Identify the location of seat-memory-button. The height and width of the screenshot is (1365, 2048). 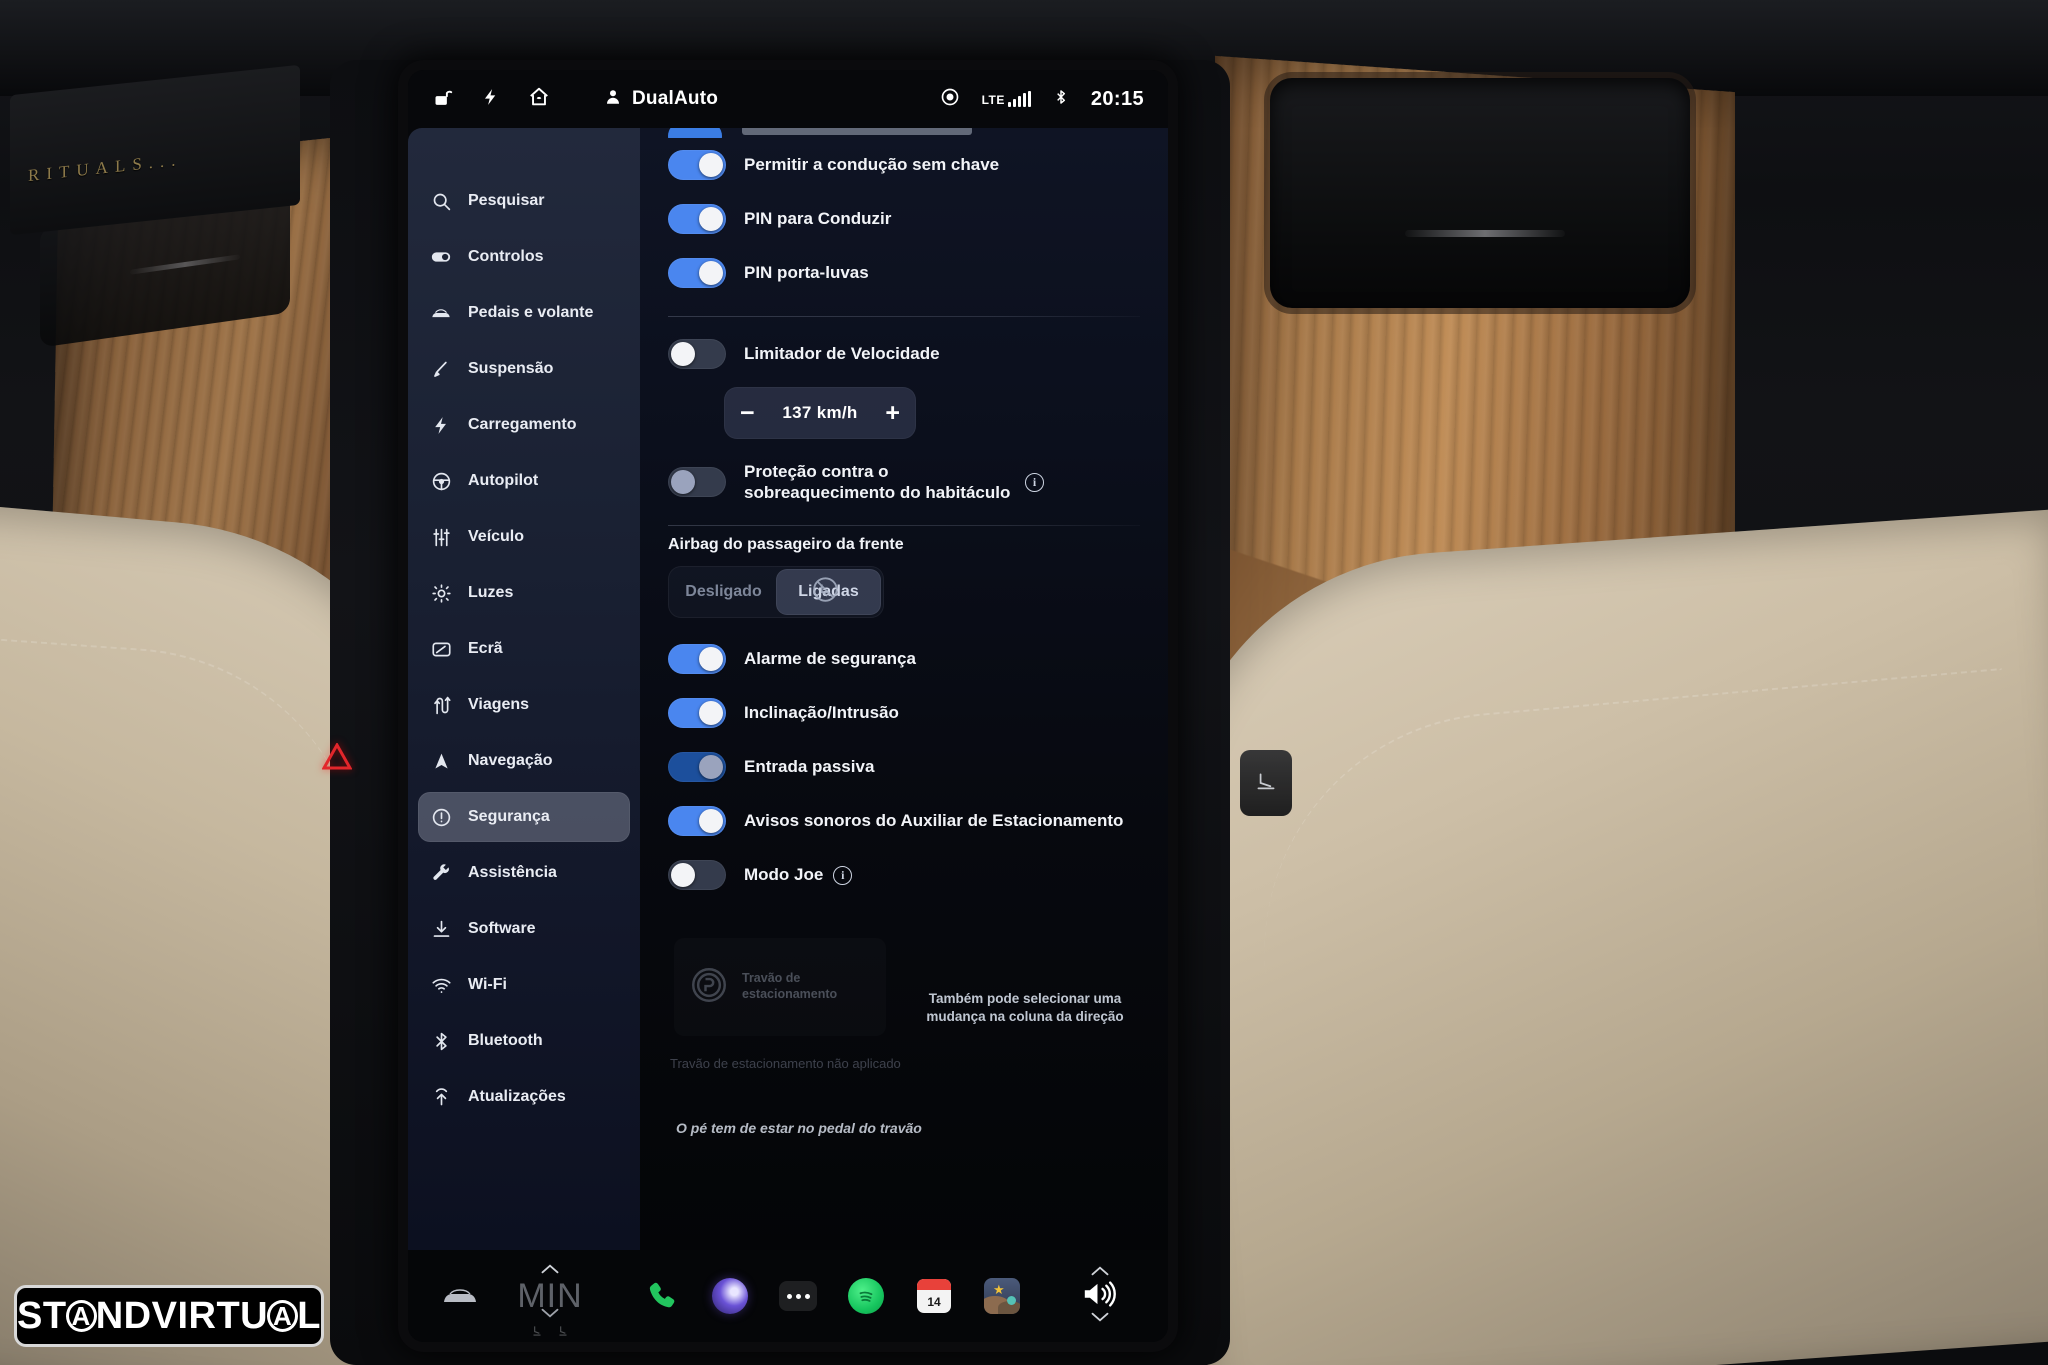
(1266, 783).